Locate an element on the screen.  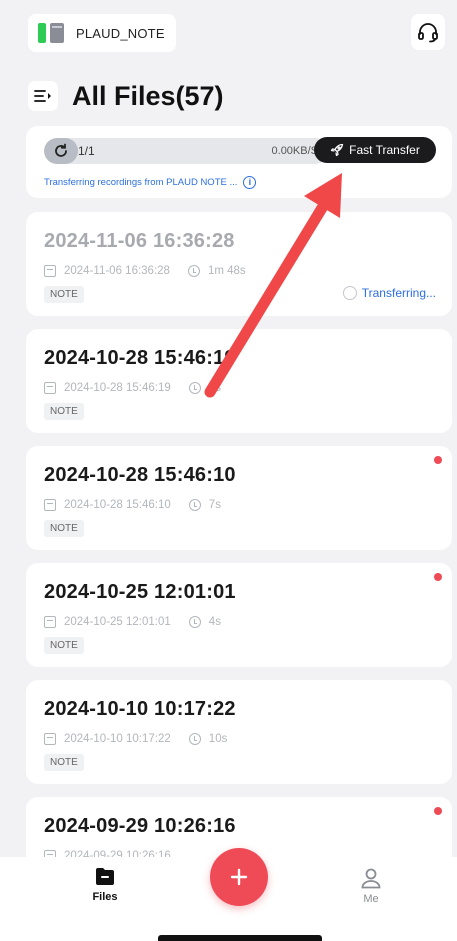
rocket-icon is located at coordinates (337, 150).